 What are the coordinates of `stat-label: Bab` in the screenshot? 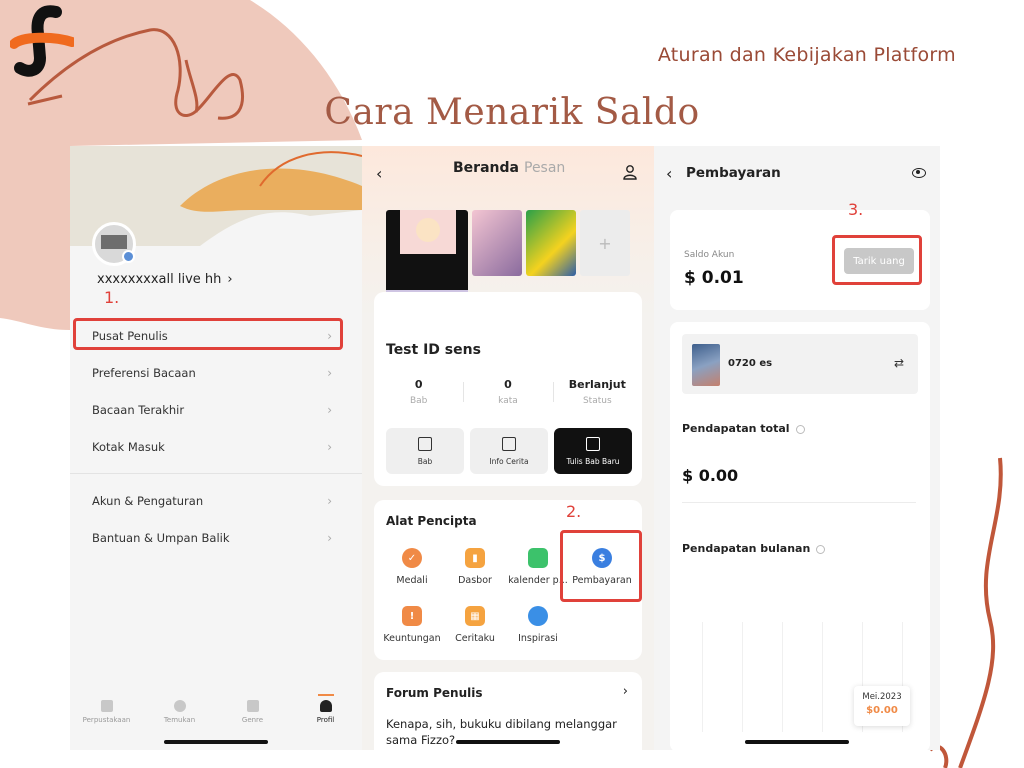 It's located at (418, 401).